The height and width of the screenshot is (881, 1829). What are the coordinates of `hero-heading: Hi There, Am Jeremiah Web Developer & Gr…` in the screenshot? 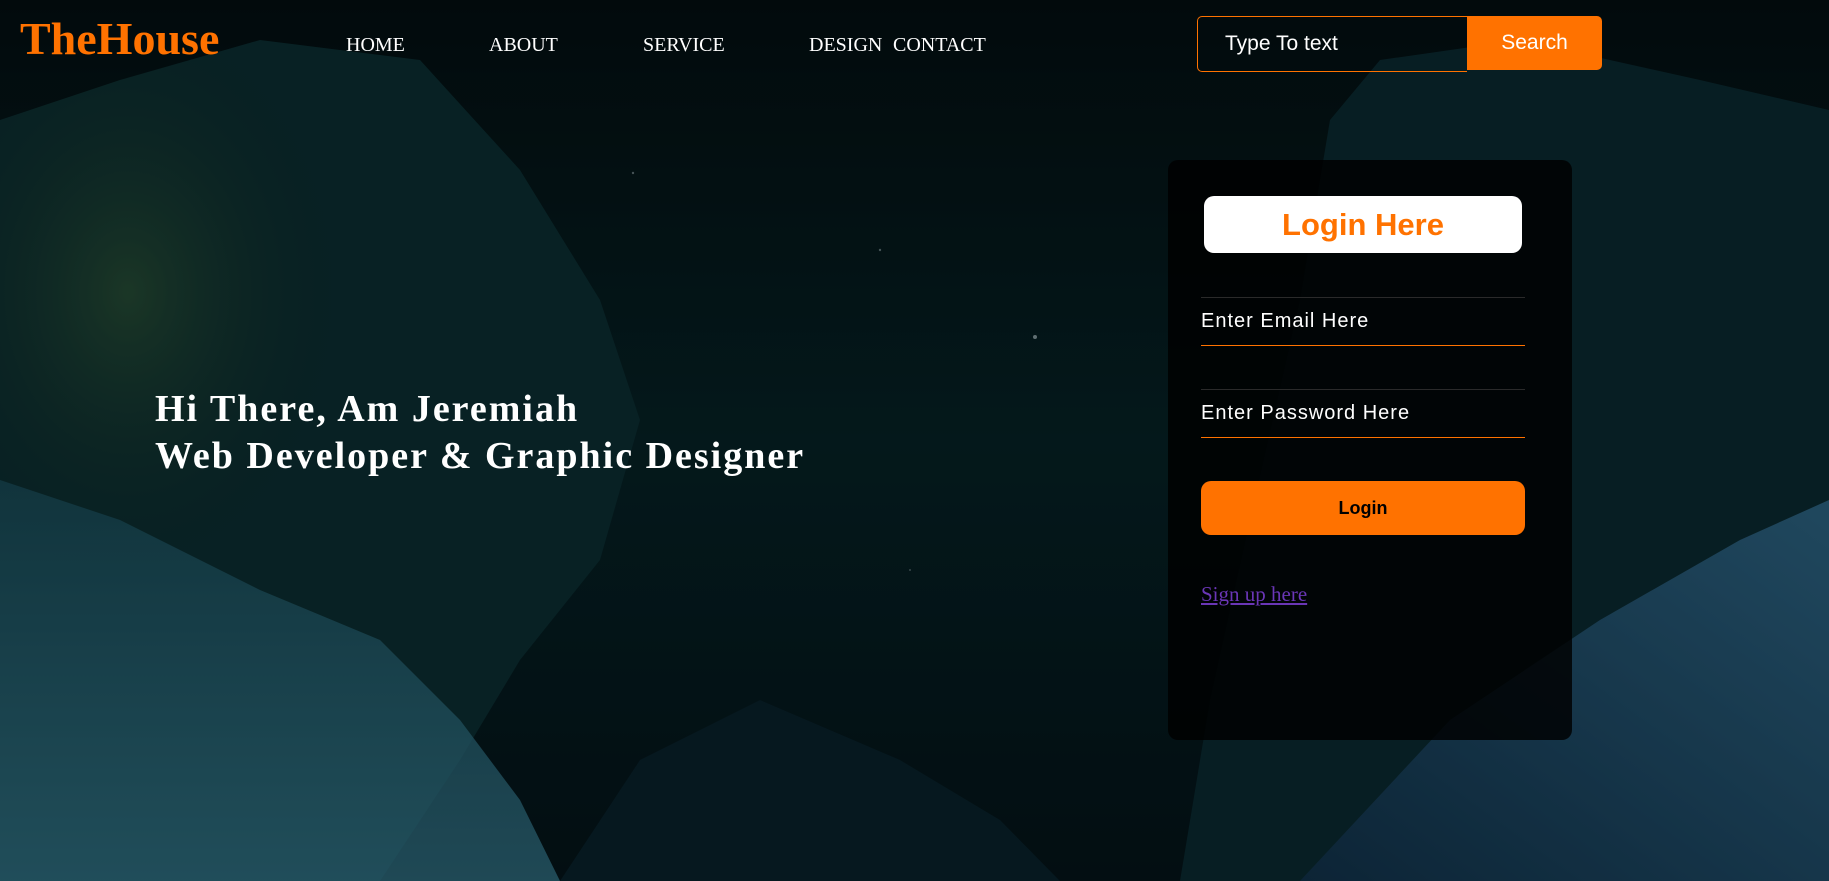 It's located at (480, 433).